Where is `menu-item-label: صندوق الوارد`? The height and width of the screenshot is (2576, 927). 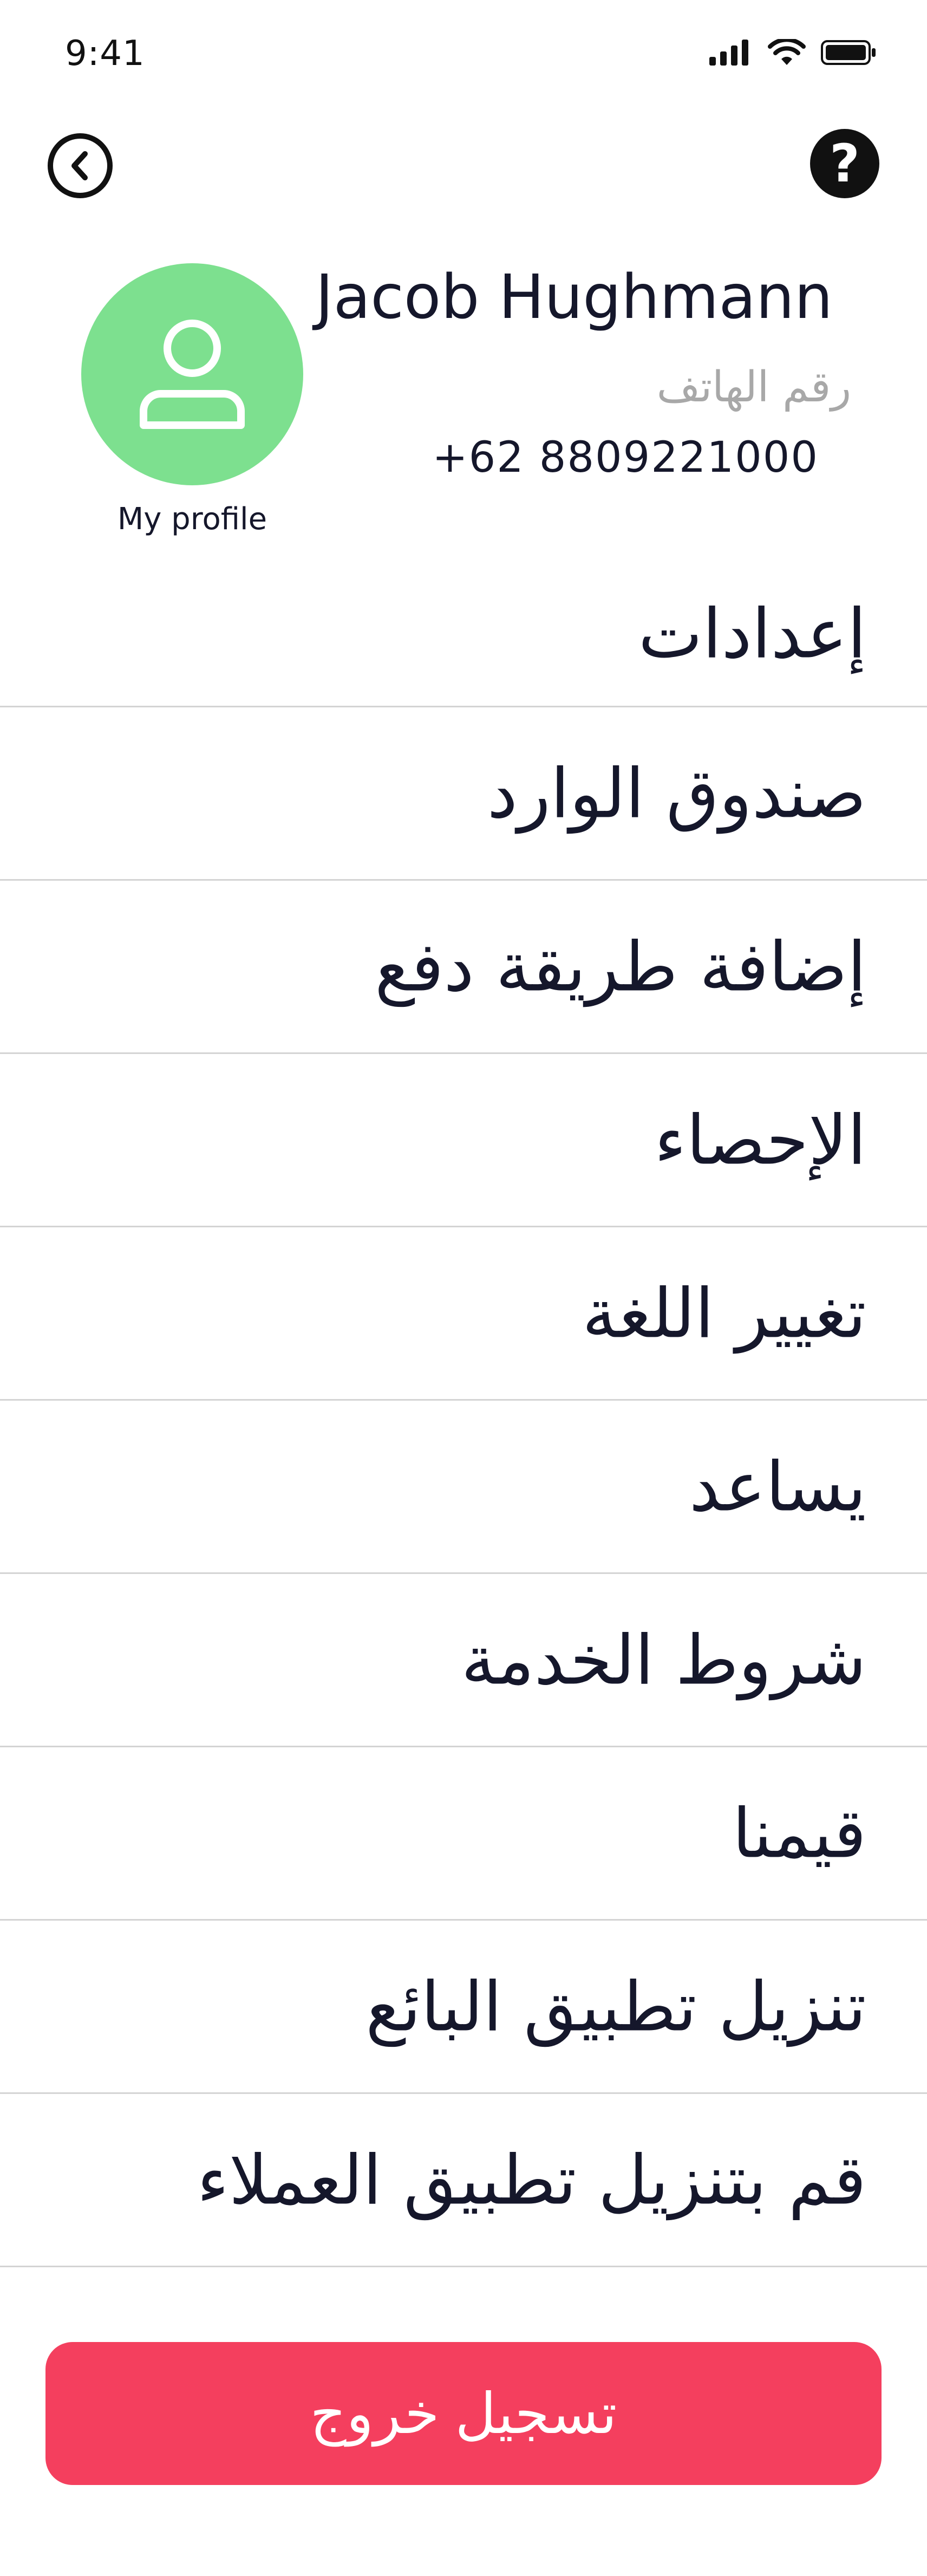
menu-item-label: صندوق الوارد is located at coordinates (676, 793).